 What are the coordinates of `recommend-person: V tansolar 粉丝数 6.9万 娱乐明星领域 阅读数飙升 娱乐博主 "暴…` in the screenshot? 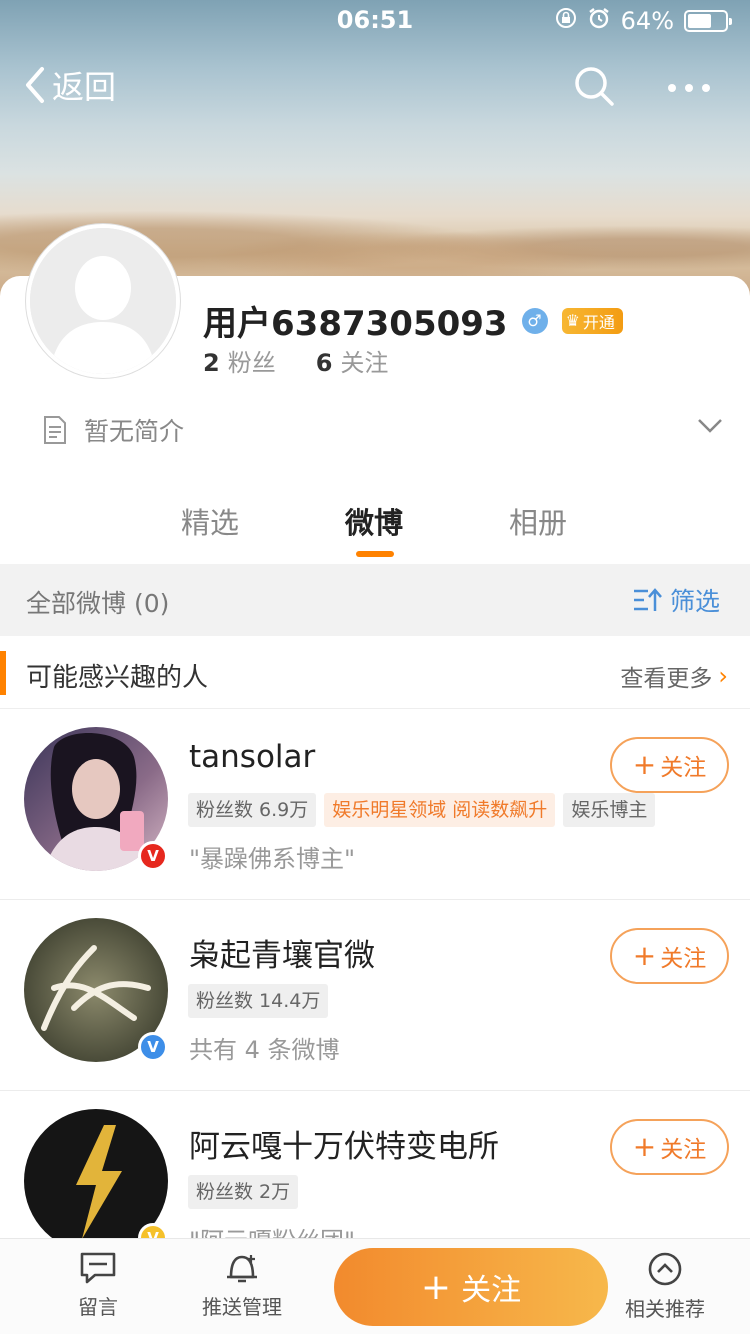 It's located at (375, 804).